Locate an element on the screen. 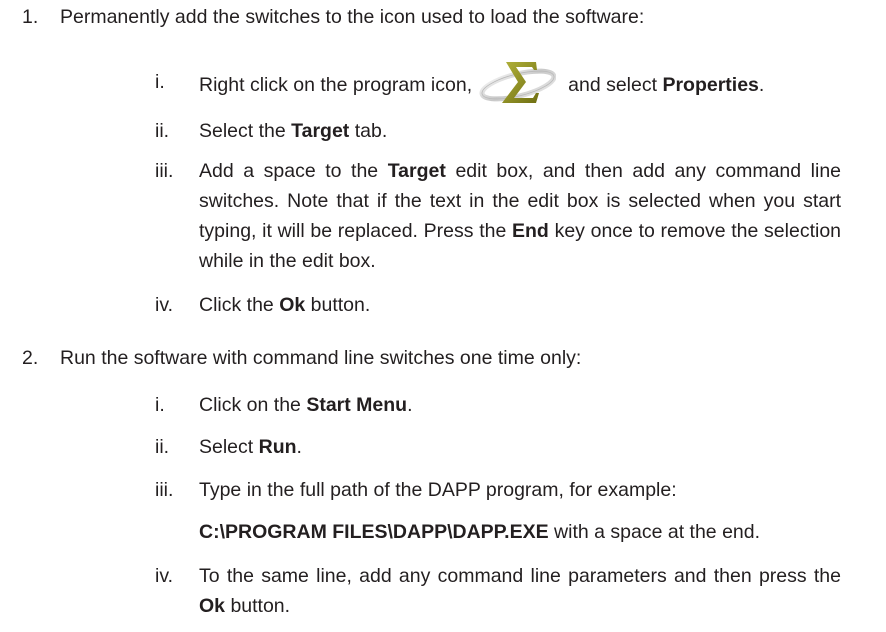 The image size is (886, 632). substep-text: Select the Target tab. is located at coordinates (520, 131).